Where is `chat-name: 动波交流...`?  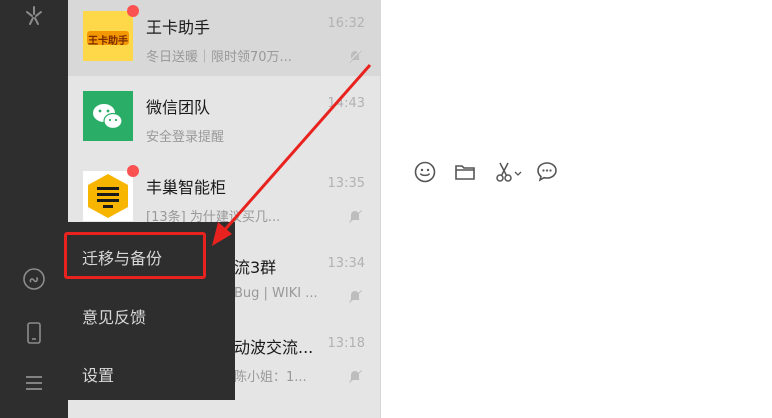 chat-name: 动波交流... is located at coordinates (274, 347).